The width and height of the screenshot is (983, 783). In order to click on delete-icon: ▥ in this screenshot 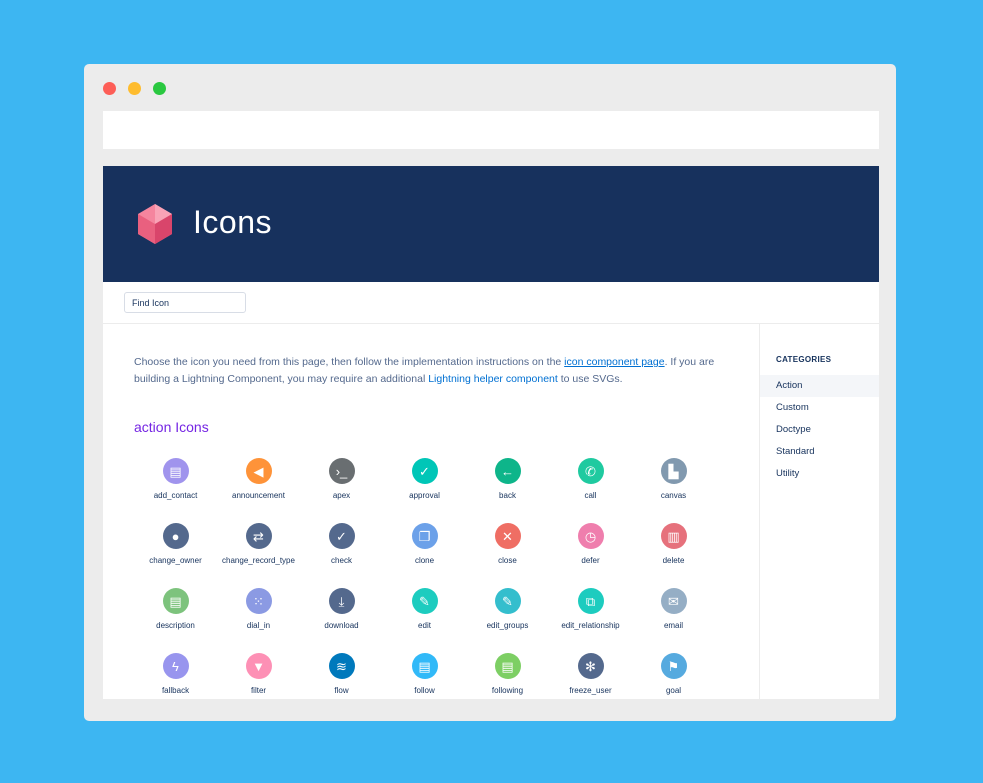, I will do `click(673, 536)`.